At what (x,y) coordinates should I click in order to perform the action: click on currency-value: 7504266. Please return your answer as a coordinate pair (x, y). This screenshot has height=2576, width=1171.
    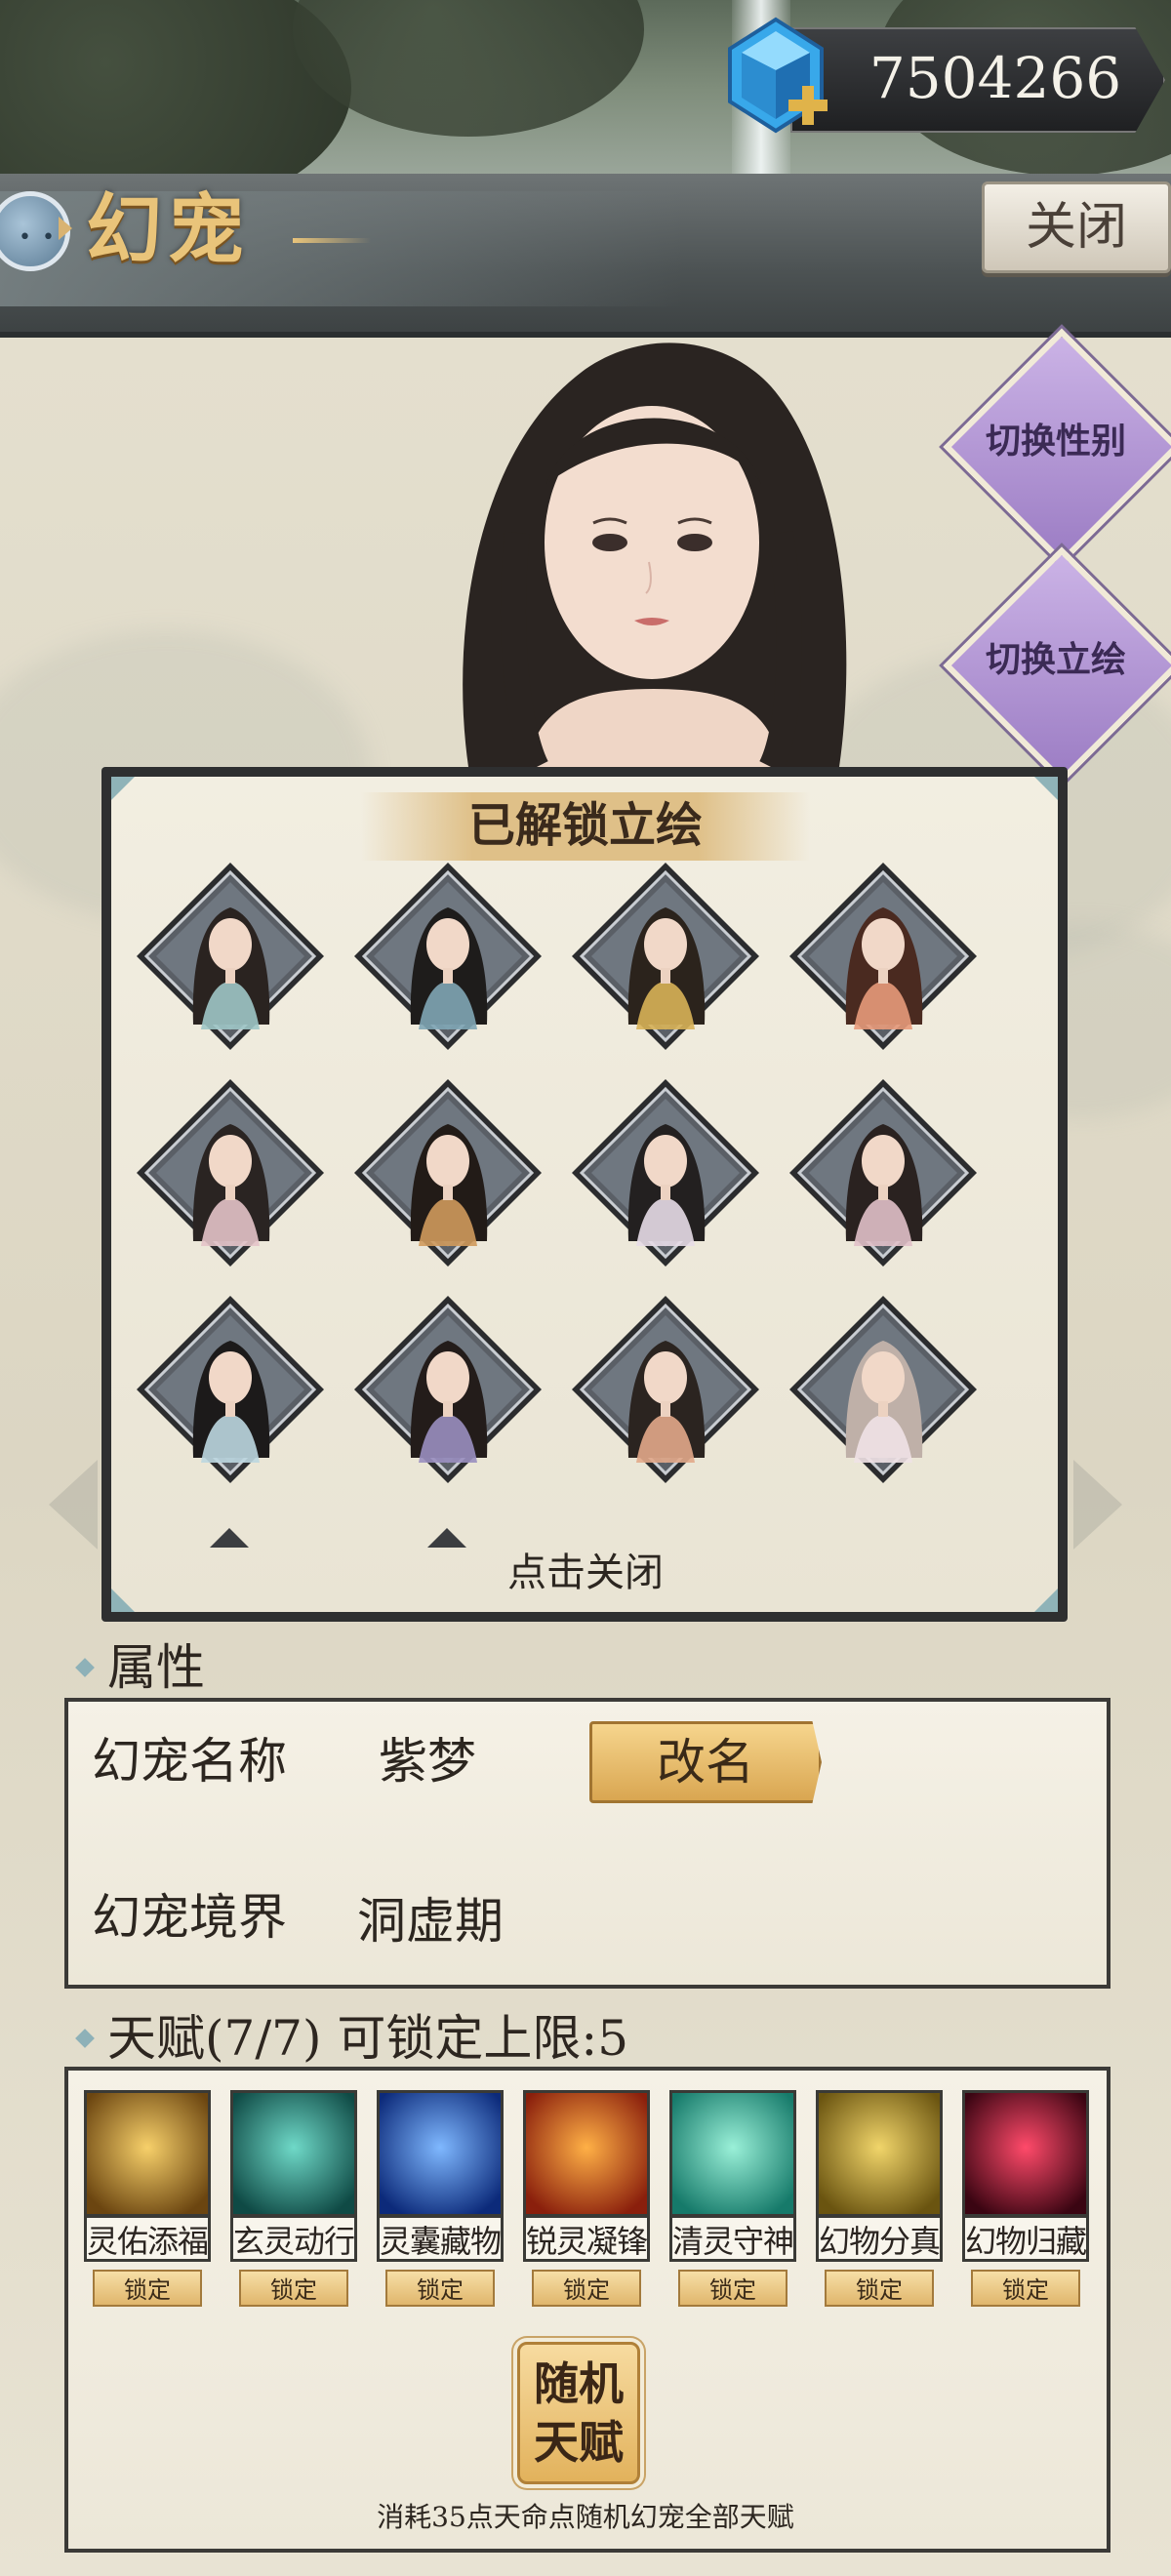
    Looking at the image, I should click on (995, 78).